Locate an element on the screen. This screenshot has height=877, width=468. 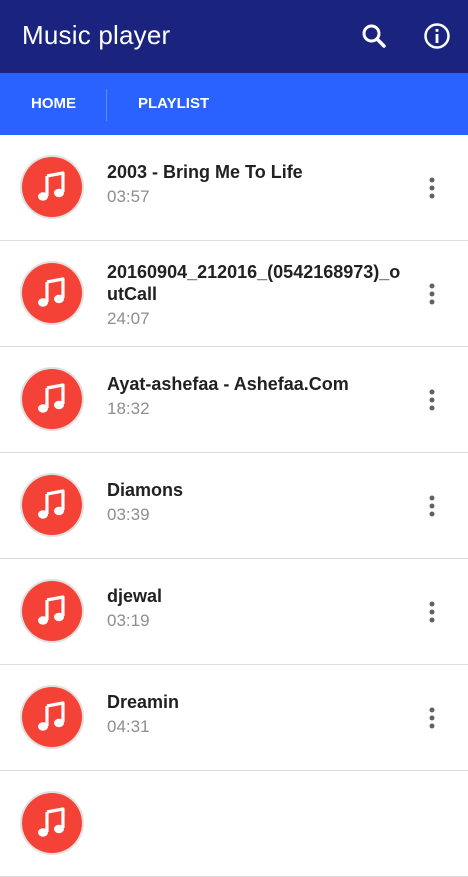
app-title: Music player is located at coordinates (96, 35).